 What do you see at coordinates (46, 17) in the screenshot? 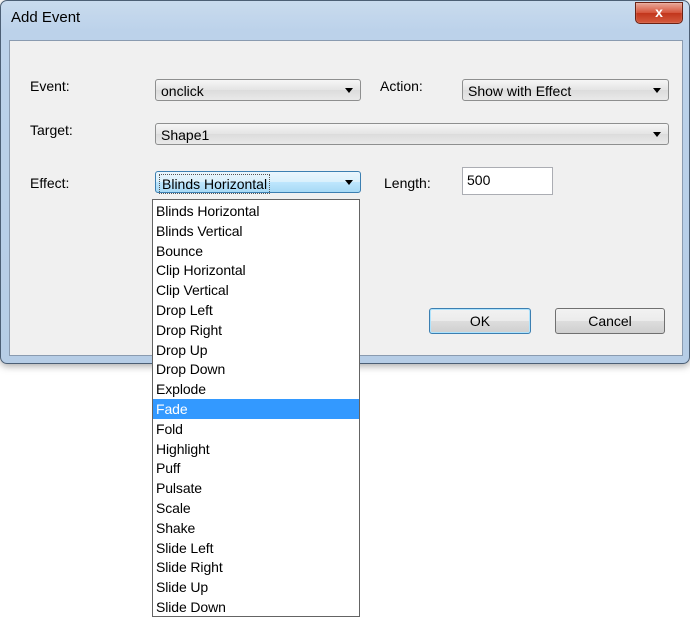
I see `dialog-title: Add Event` at bounding box center [46, 17].